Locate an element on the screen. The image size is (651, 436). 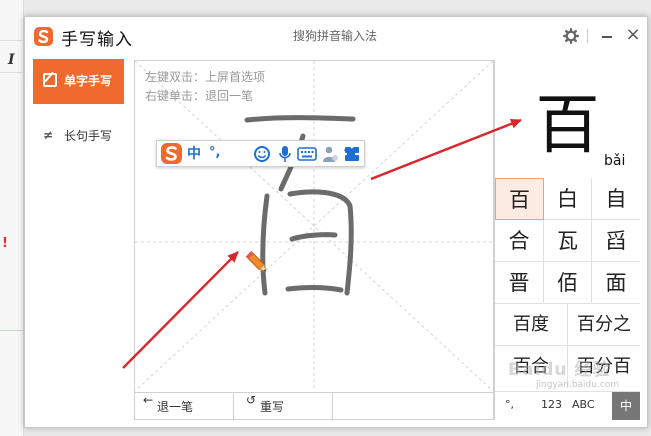
title-bar: 手写输入 搜狗拼音输入法 × is located at coordinates (336, 37).